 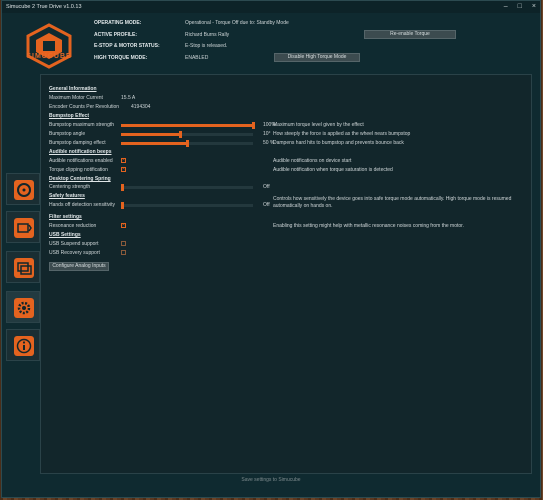 I want to click on bumpstop-strength-slider, so click(x=188, y=125).